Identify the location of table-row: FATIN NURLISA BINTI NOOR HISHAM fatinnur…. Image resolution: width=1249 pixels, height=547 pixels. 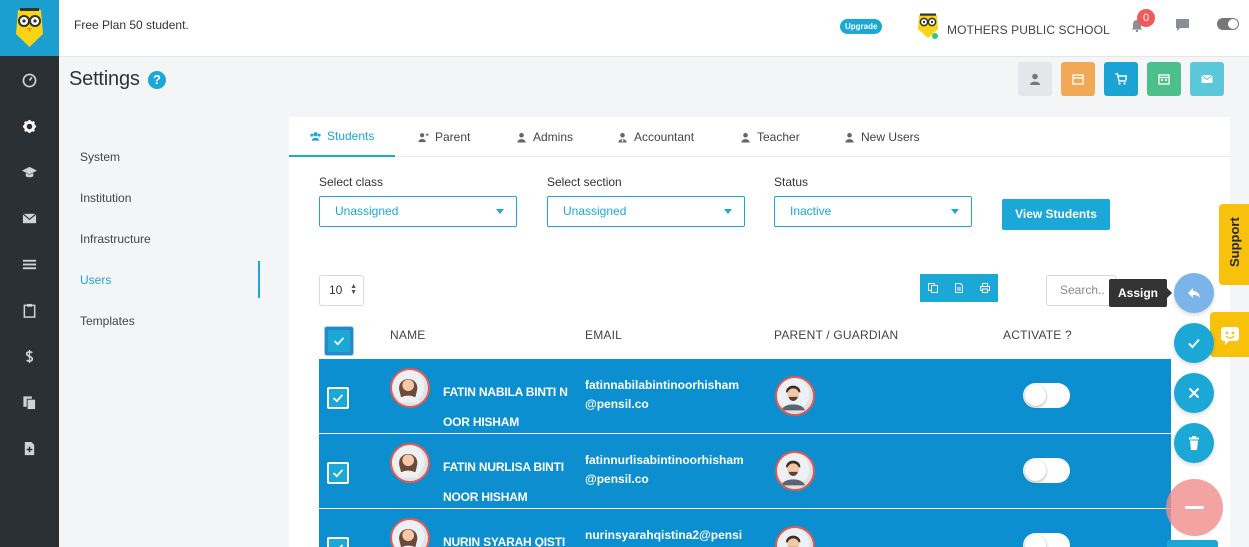
(745, 471).